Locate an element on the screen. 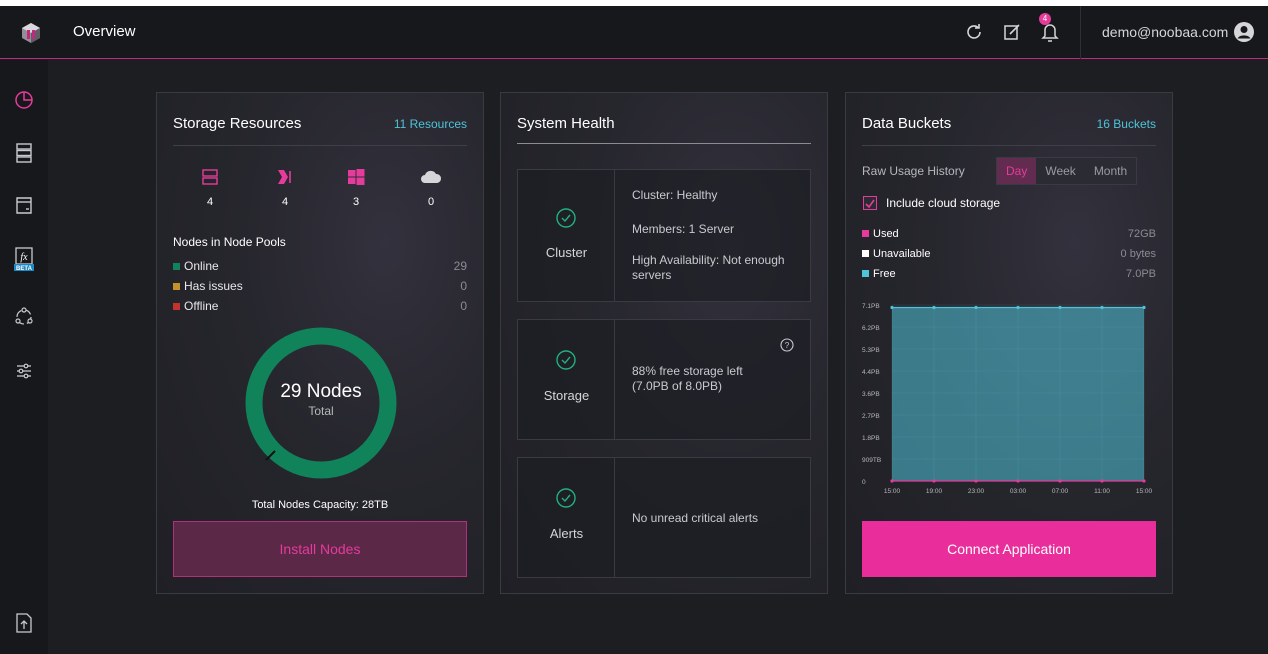 This screenshot has height=654, width=1268. cluster-icon is located at coordinates (24, 316).